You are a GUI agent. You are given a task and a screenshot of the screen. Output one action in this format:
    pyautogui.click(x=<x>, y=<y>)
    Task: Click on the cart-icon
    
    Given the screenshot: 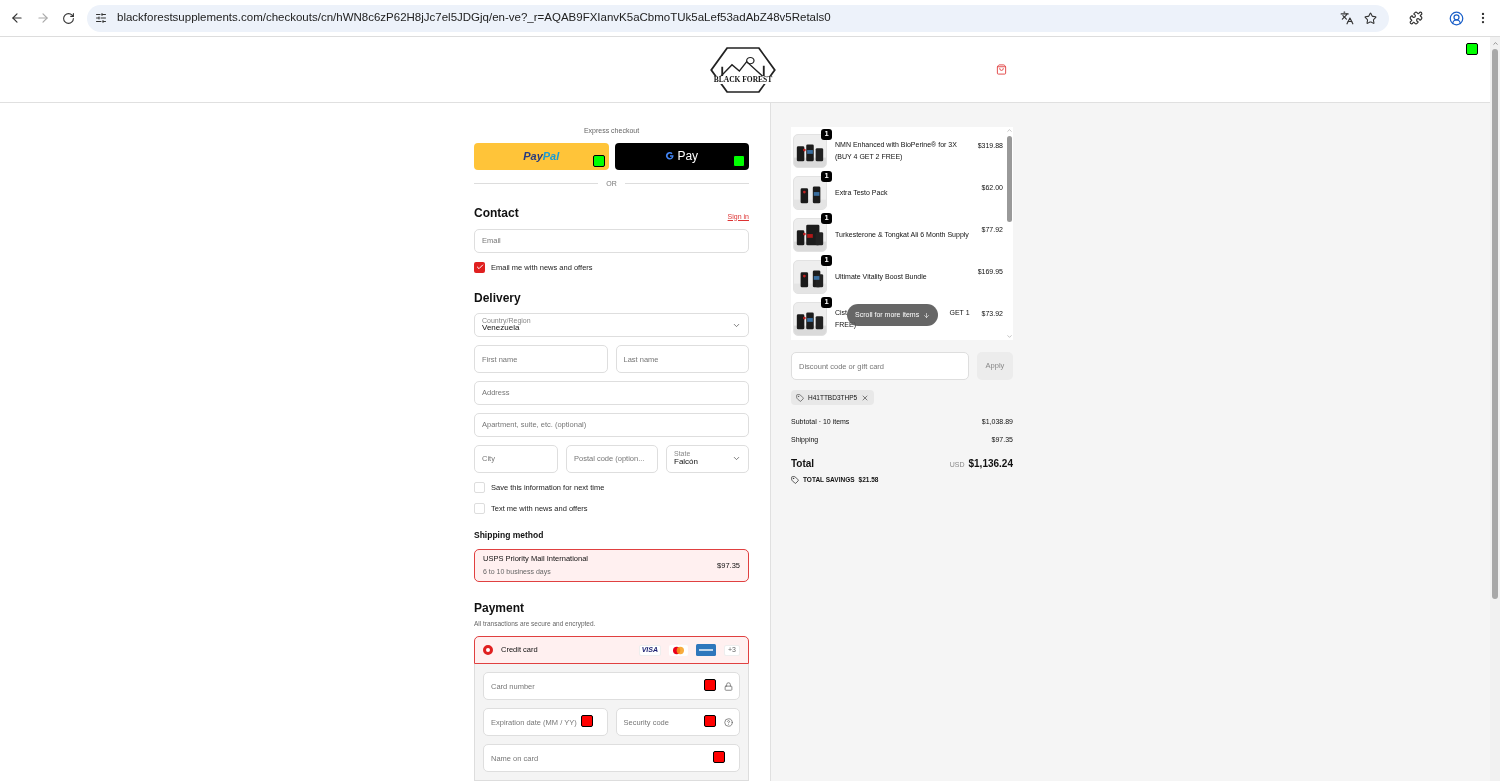 What is the action you would take?
    pyautogui.click(x=1001, y=69)
    